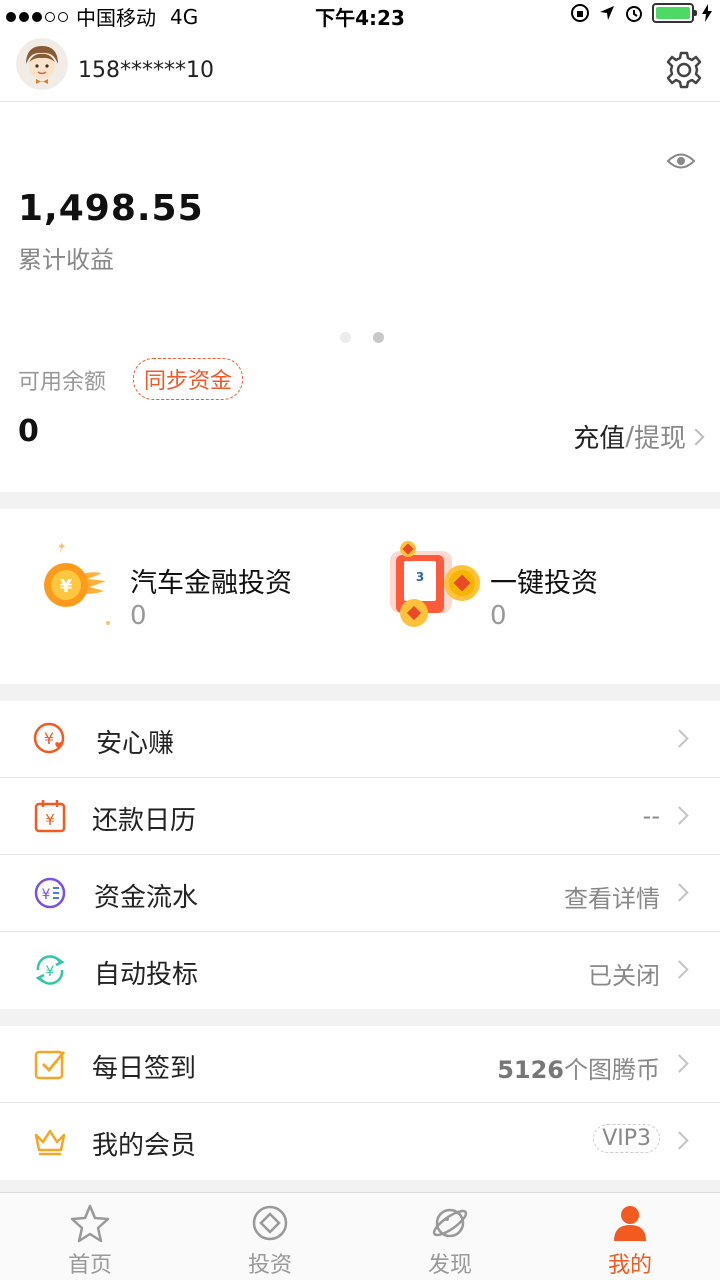 The height and width of the screenshot is (1280, 720). Describe the element at coordinates (599, 436) in the screenshot. I see `recharge-label: 充值` at that location.